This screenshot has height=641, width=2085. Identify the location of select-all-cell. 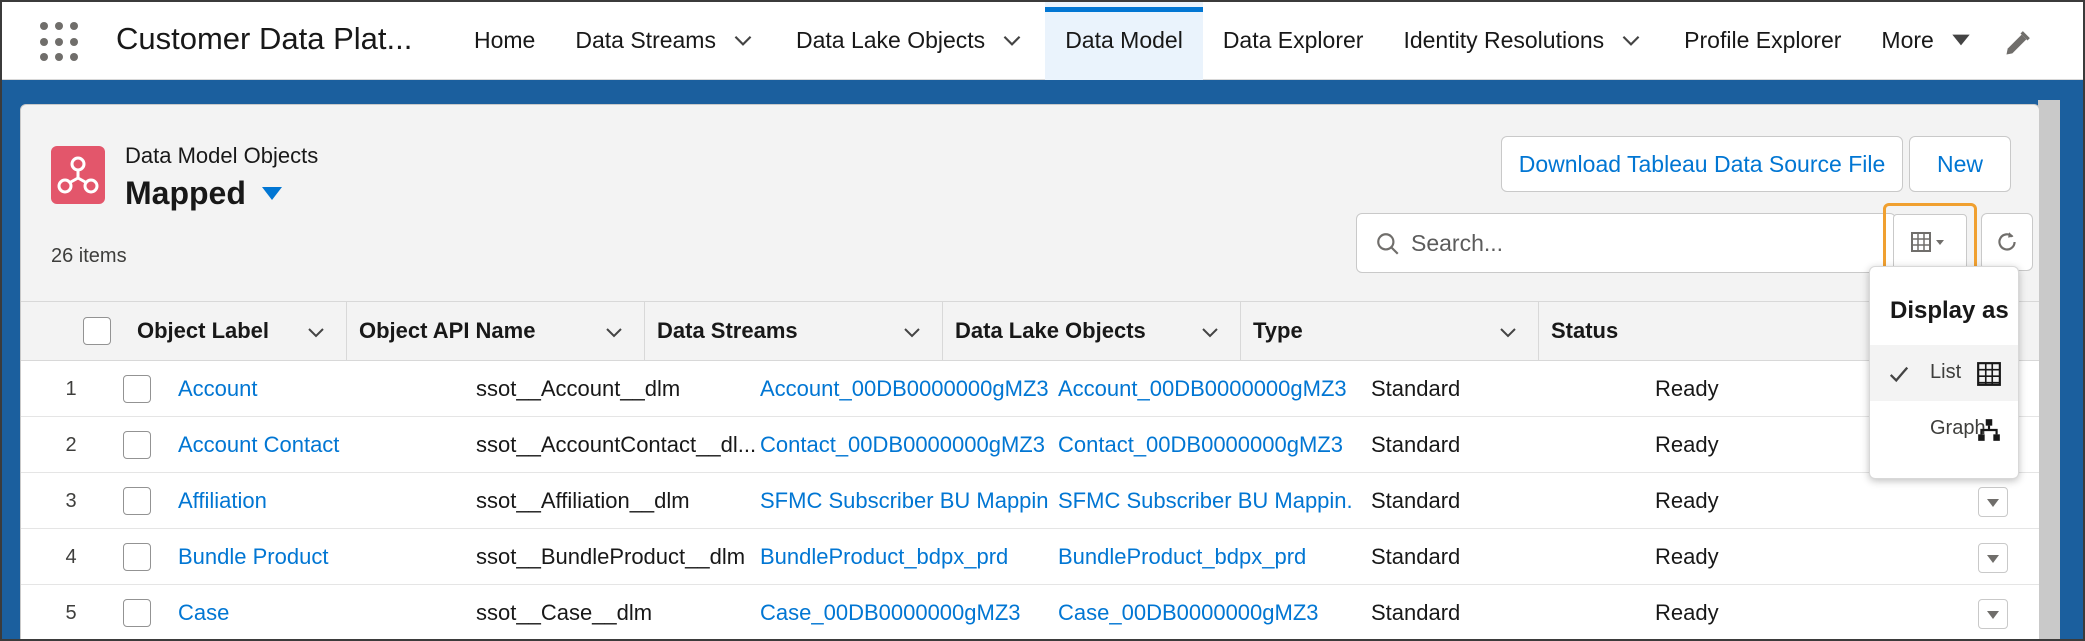
(72, 331).